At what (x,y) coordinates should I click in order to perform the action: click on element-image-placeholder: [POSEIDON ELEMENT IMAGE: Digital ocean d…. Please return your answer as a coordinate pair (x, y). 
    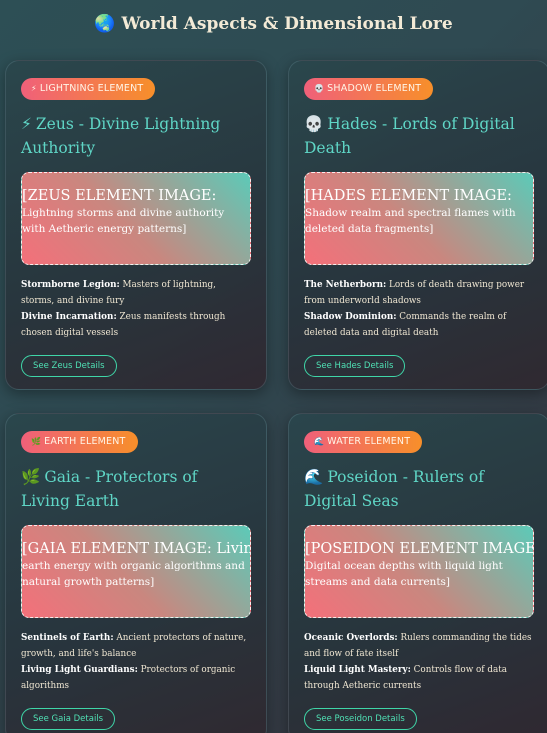
    Looking at the image, I should click on (419, 571).